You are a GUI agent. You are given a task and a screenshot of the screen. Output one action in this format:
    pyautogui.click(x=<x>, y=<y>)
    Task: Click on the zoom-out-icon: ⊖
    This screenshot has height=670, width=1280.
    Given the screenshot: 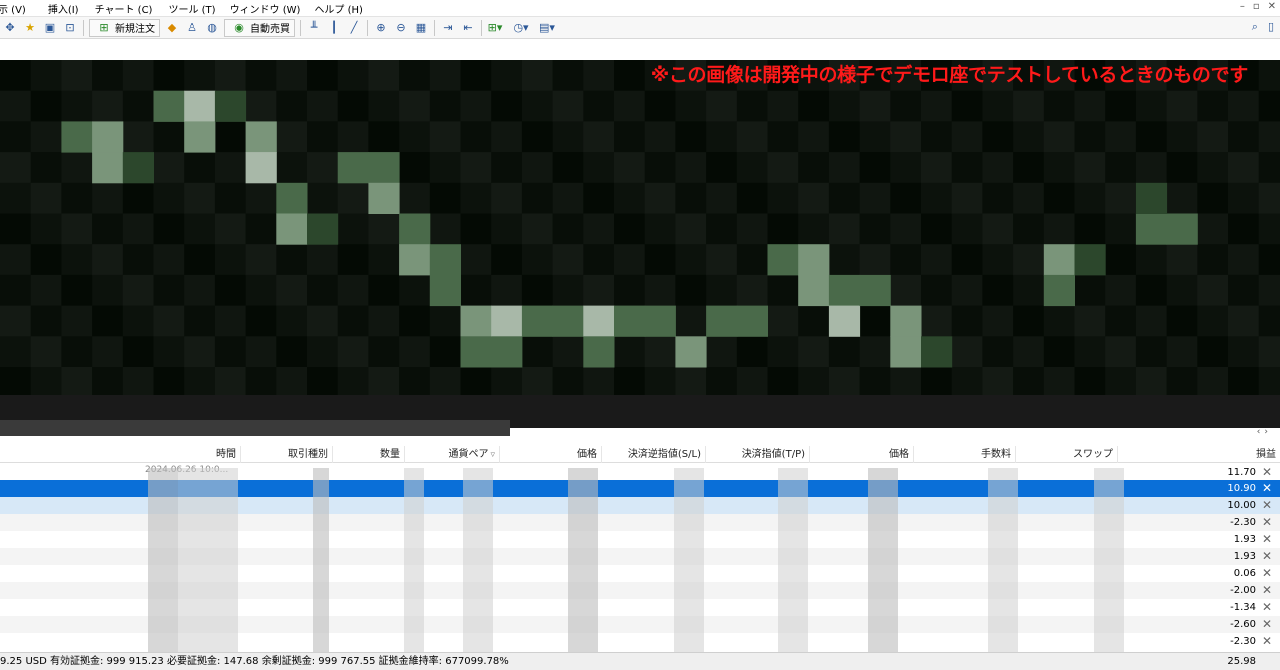 What is the action you would take?
    pyautogui.click(x=401, y=28)
    